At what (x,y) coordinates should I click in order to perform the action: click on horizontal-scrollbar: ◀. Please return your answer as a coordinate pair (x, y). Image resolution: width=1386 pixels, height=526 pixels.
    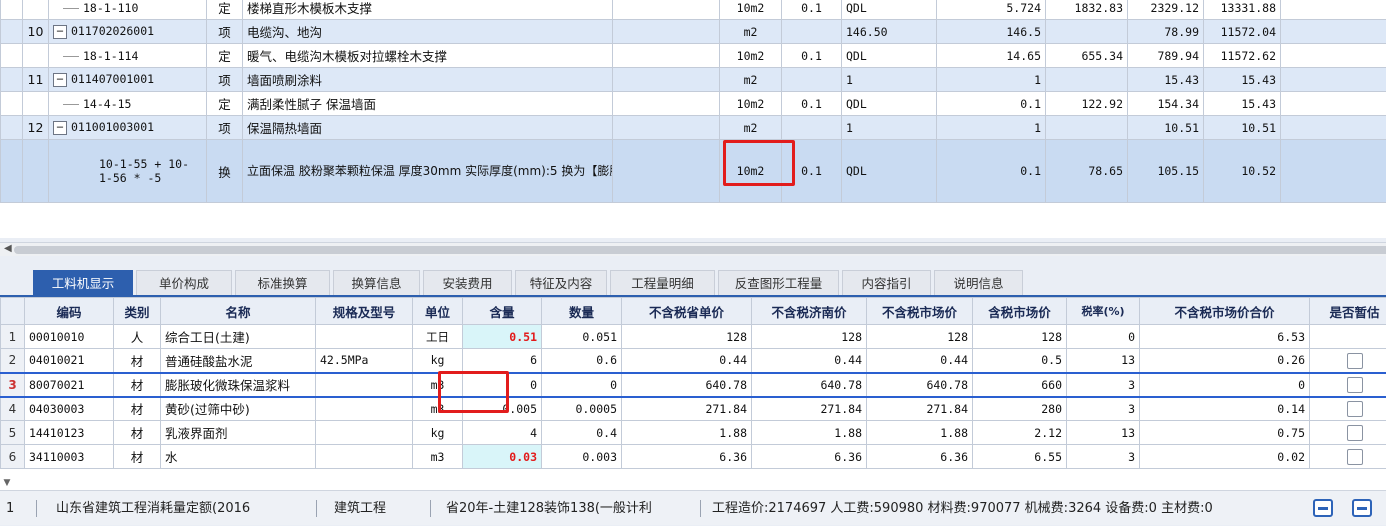
    Looking at the image, I should click on (693, 249).